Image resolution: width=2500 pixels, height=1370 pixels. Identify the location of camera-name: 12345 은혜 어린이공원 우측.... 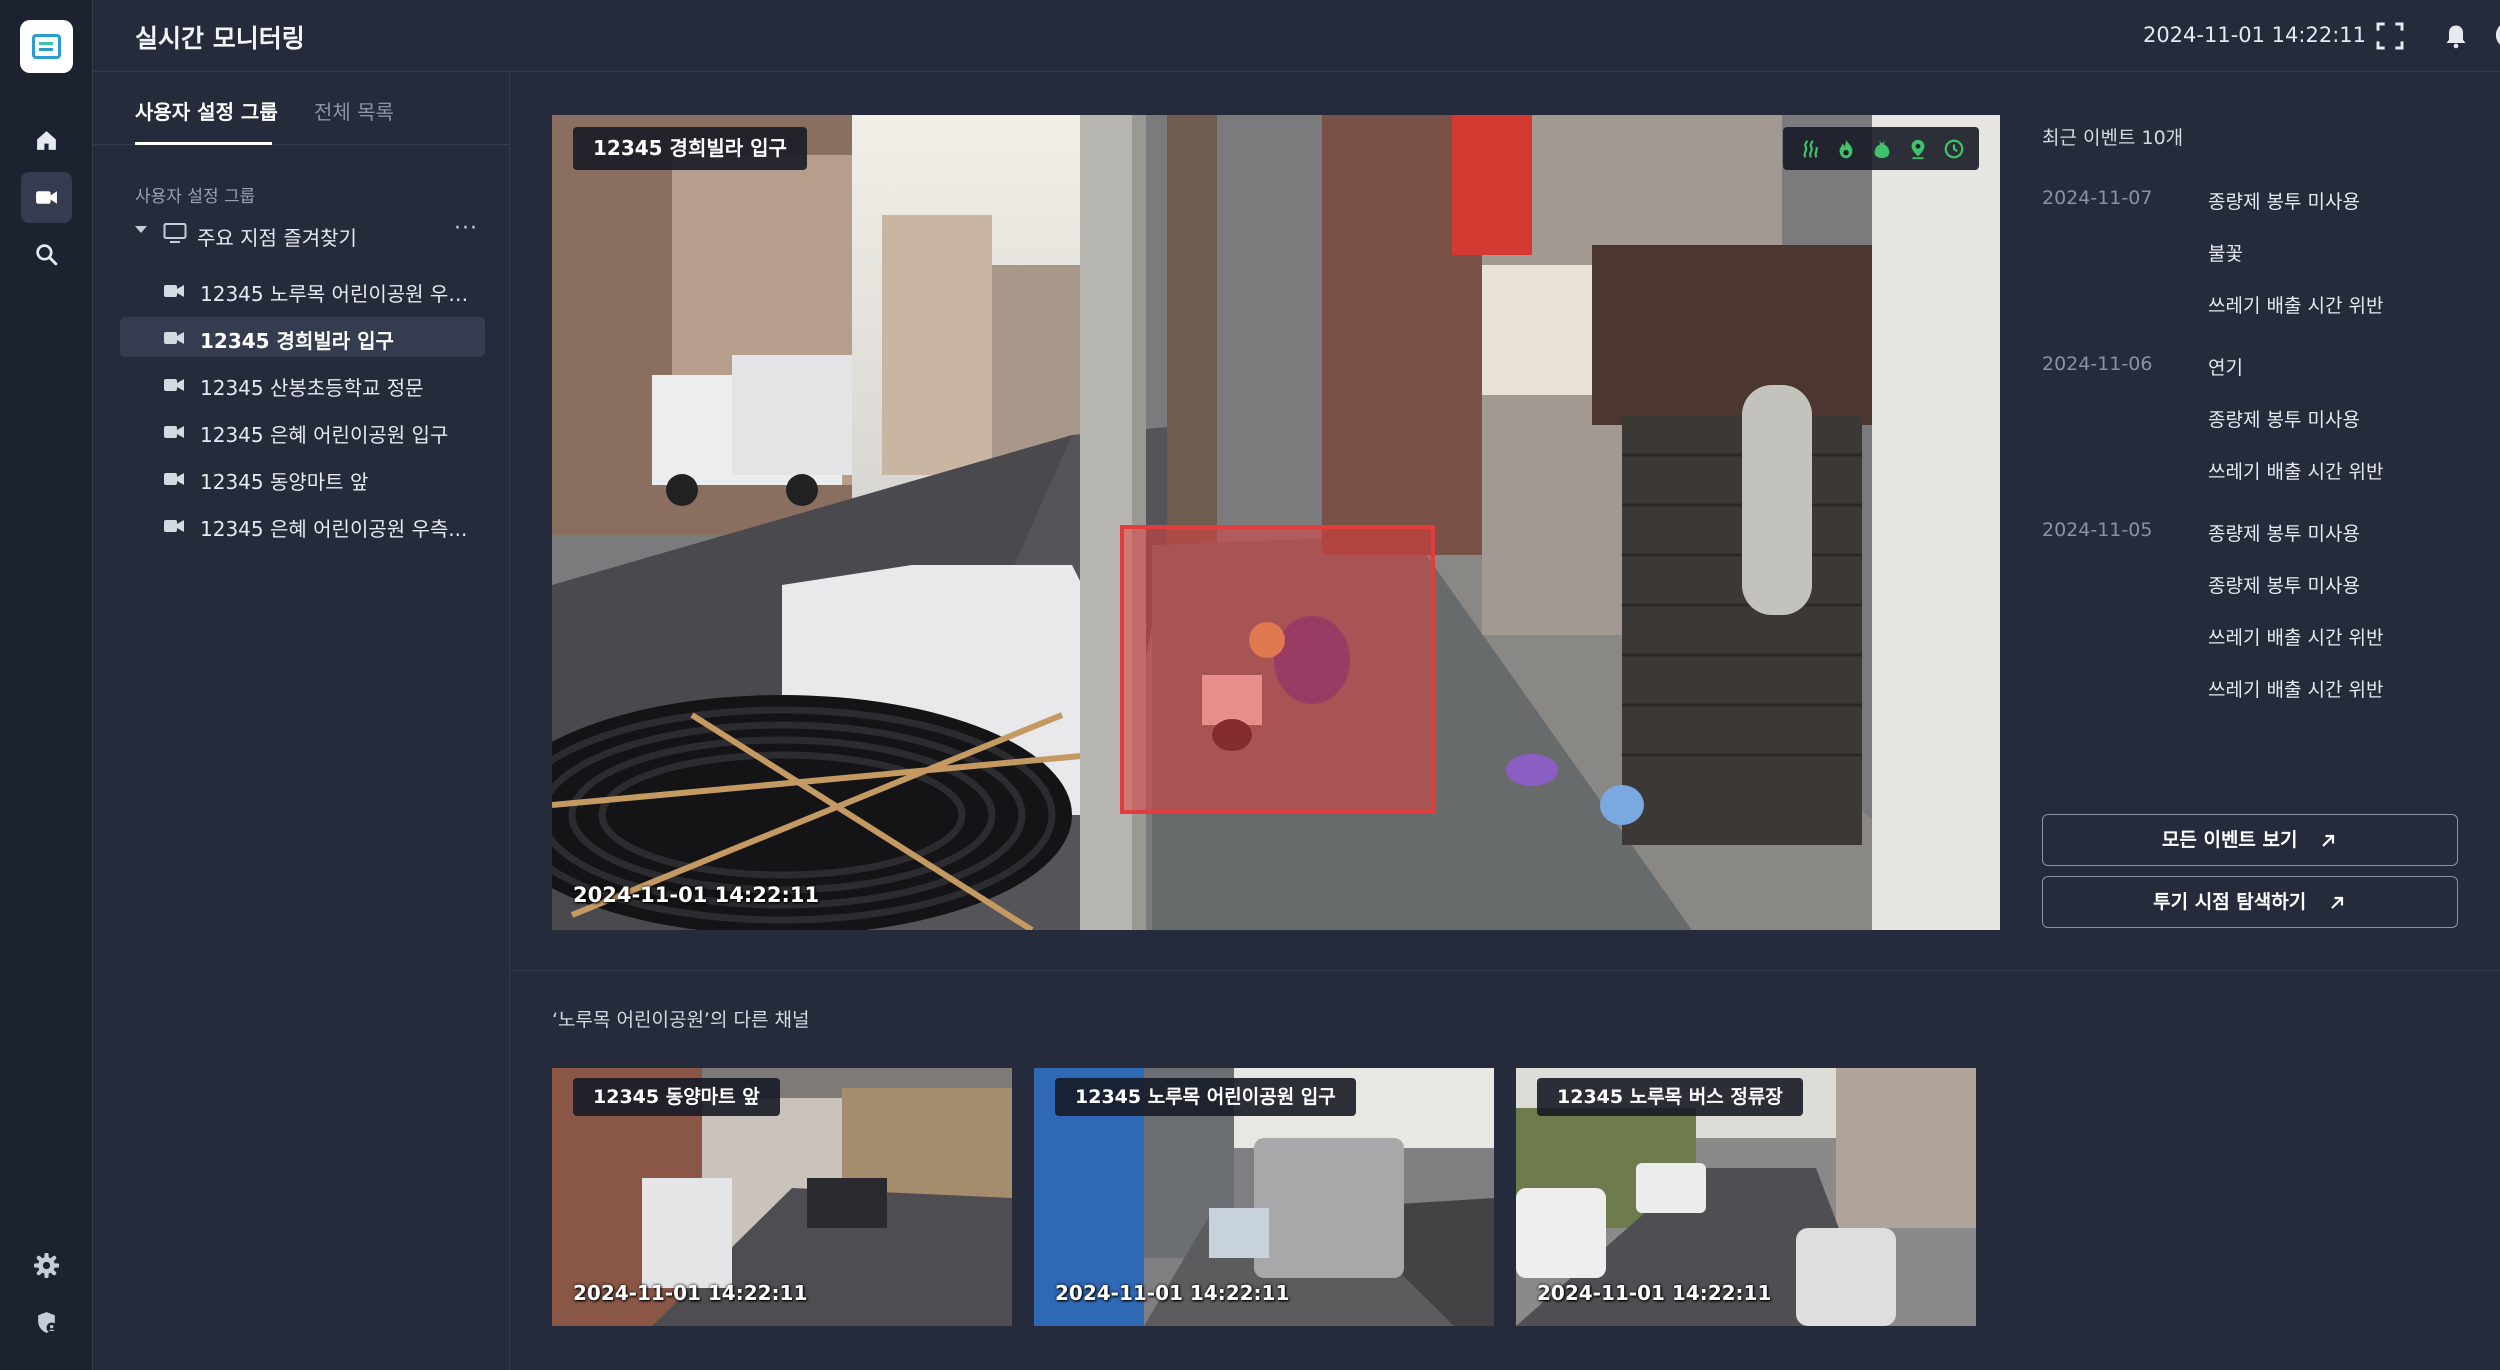
(334, 529).